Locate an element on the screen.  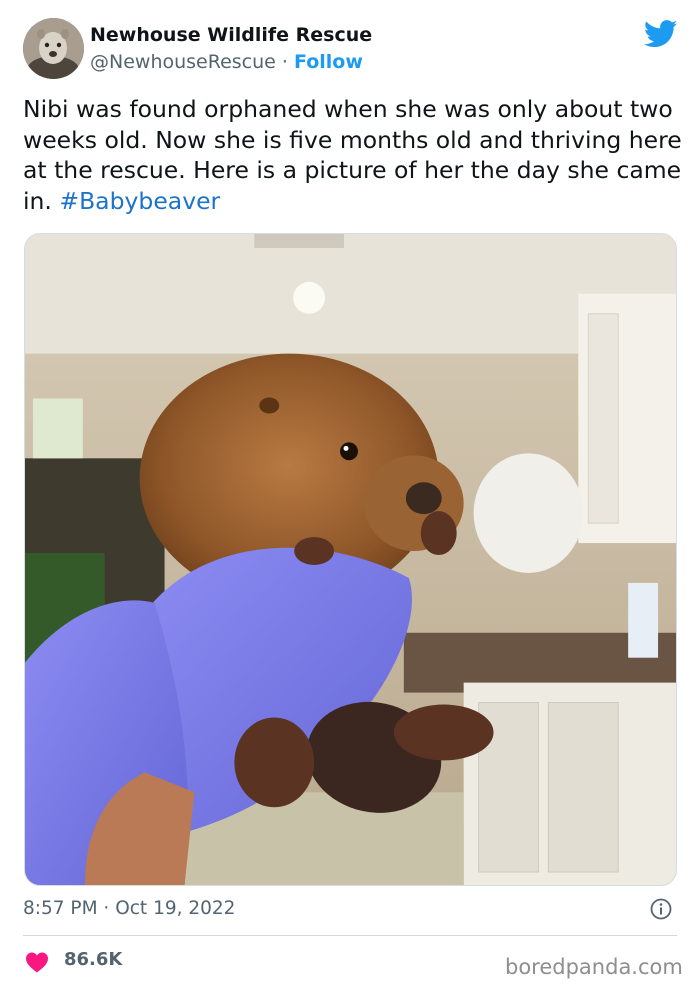
tweet-date: Oct 19, 2022 is located at coordinates (175, 908).